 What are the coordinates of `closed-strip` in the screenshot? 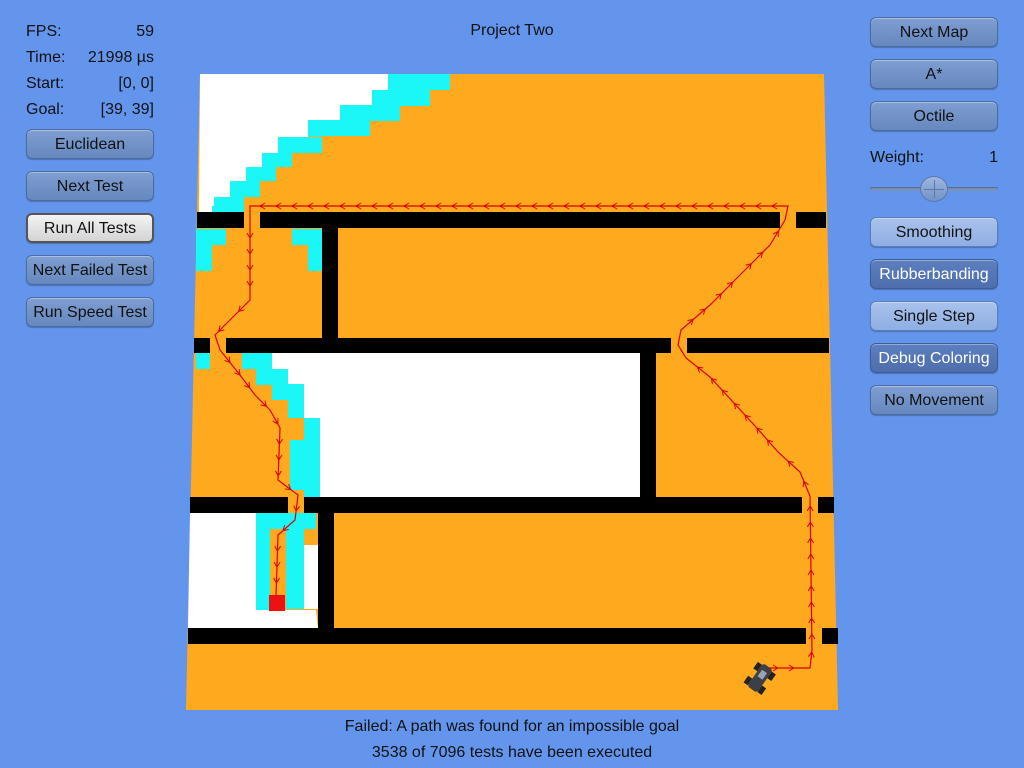 It's located at (311, 577).